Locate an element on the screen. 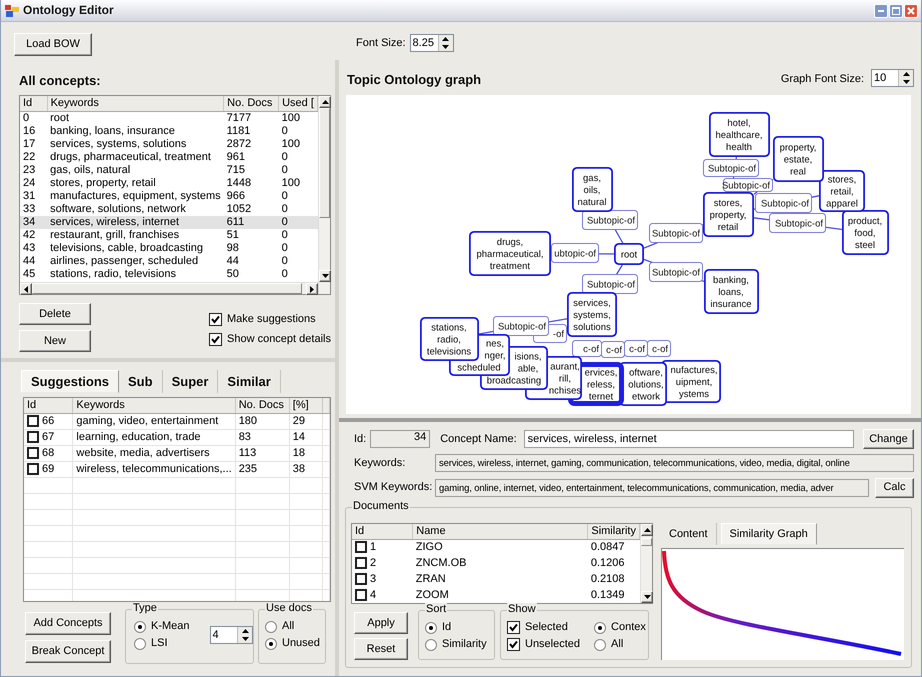 The width and height of the screenshot is (922, 677). font-size-field: 8.25 is located at coordinates (432, 43).